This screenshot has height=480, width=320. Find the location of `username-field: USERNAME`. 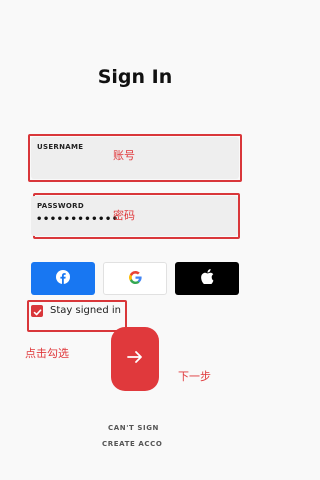

username-field: USERNAME is located at coordinates (135, 158).